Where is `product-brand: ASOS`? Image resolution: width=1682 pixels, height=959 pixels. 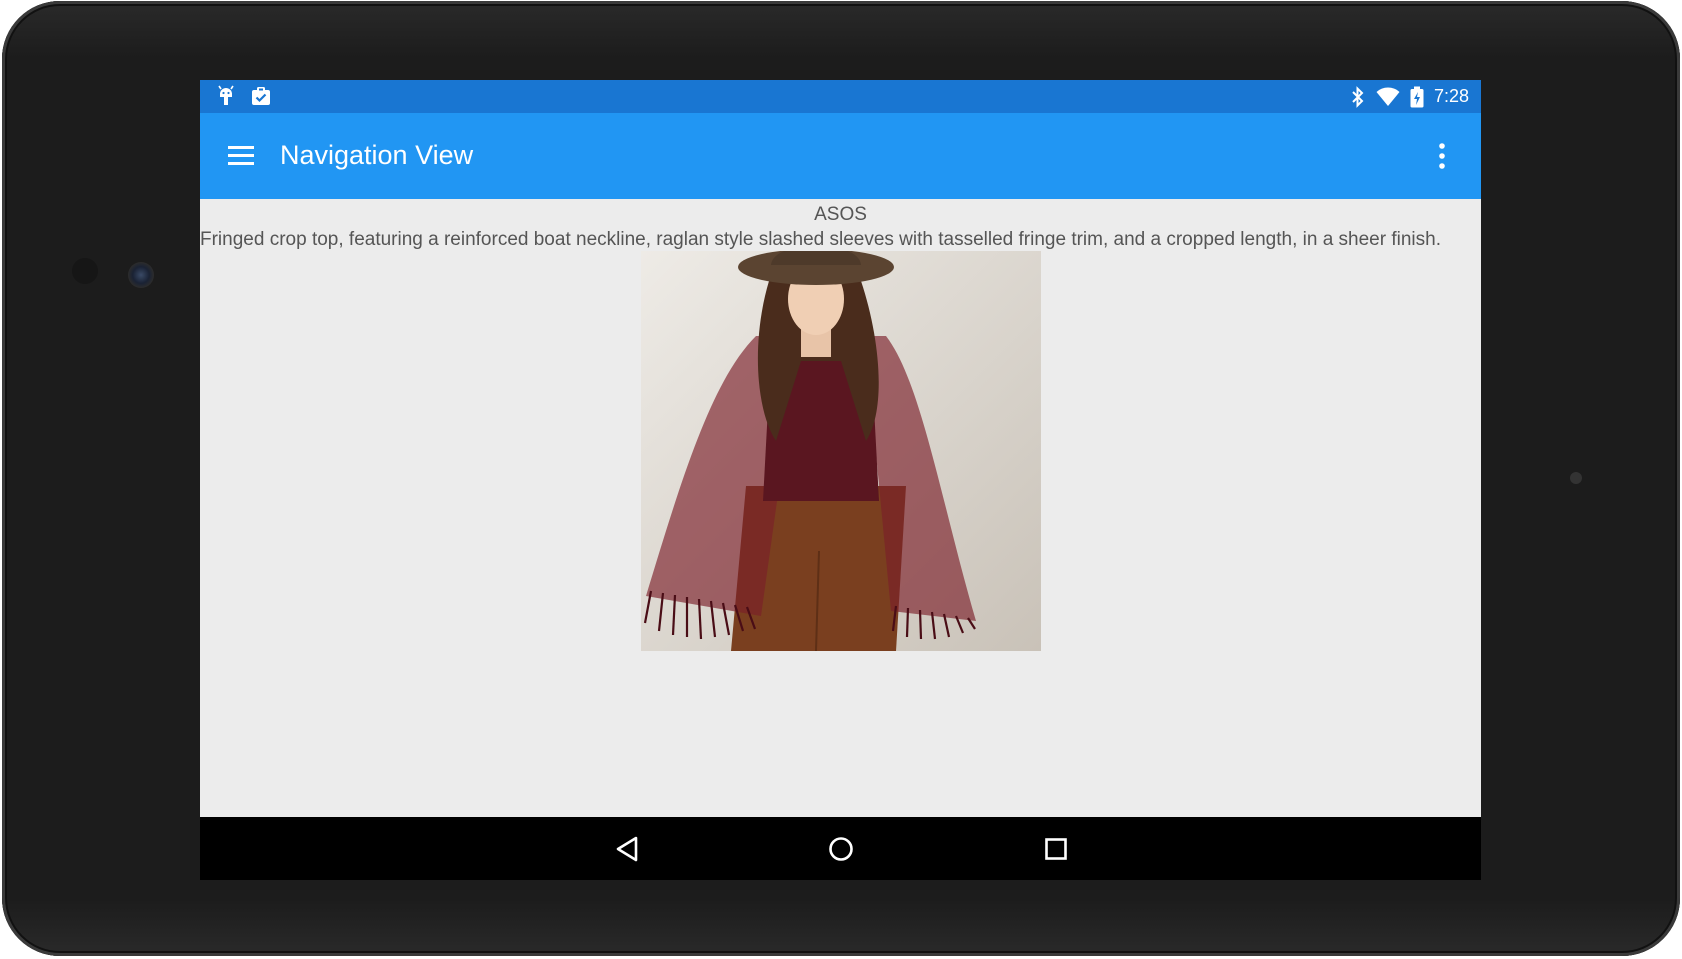
product-brand: ASOS is located at coordinates (840, 214).